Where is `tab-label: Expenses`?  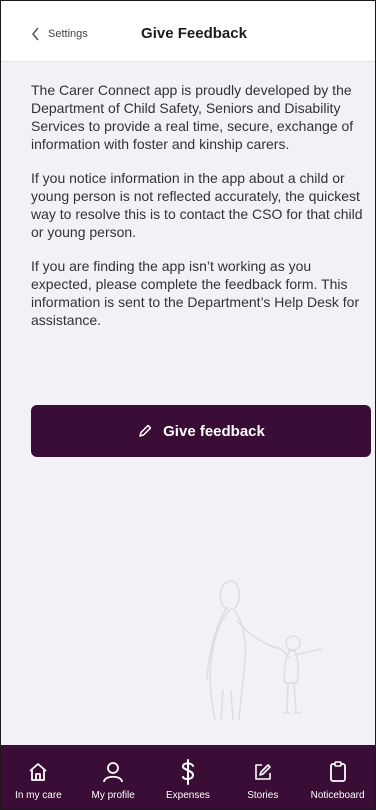
tab-label: Expenses is located at coordinates (188, 795).